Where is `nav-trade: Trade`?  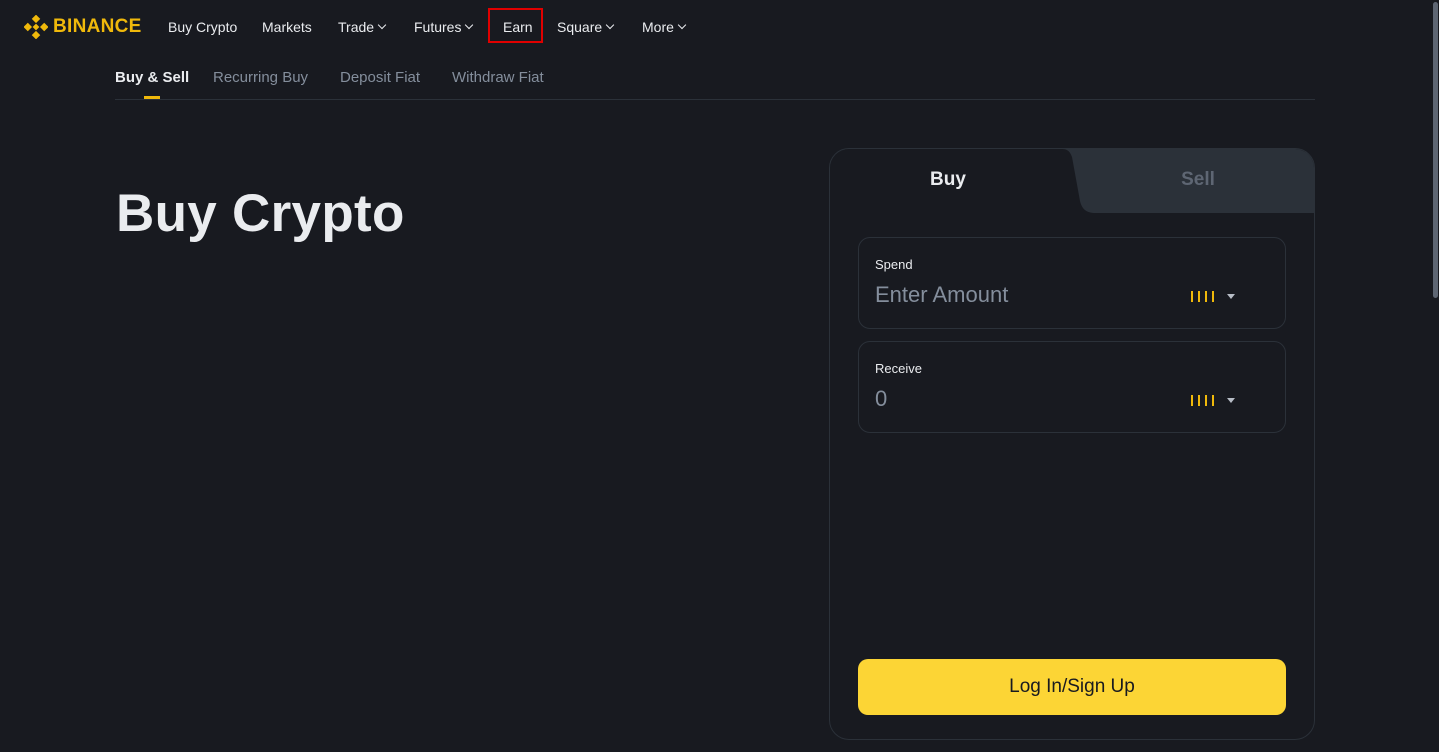
nav-trade: Trade is located at coordinates (362, 27).